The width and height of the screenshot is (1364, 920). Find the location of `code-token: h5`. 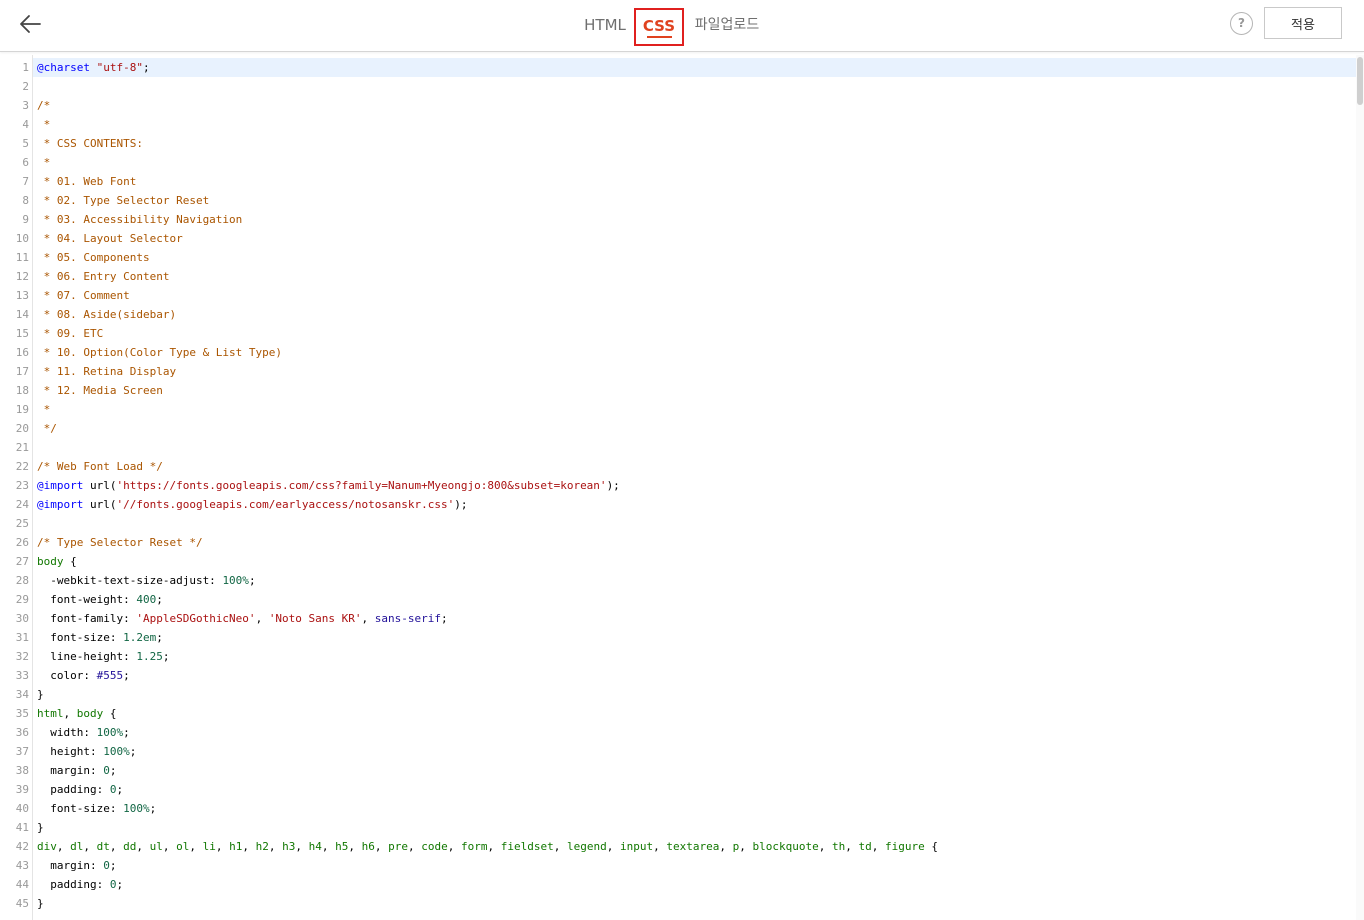

code-token: h5 is located at coordinates (342, 846).